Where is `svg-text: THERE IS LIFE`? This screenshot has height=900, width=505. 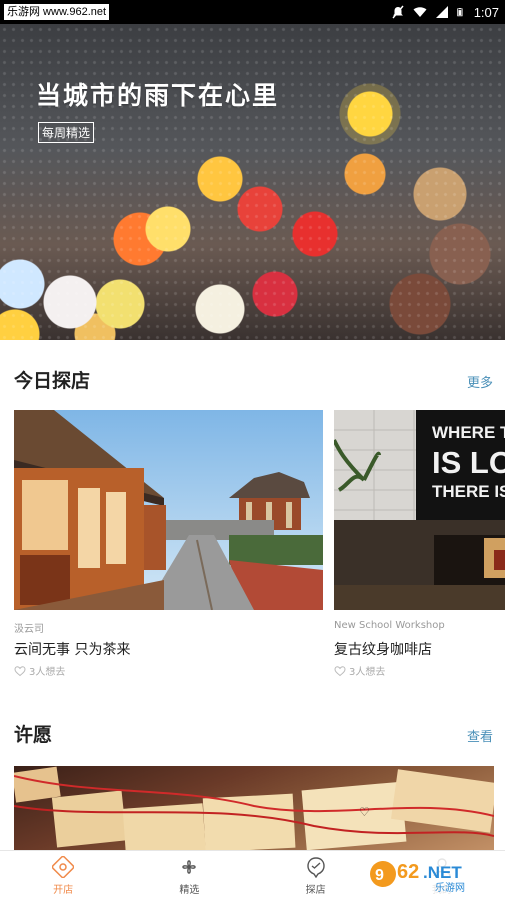 svg-text: THERE IS LIFE is located at coordinates (468, 491).